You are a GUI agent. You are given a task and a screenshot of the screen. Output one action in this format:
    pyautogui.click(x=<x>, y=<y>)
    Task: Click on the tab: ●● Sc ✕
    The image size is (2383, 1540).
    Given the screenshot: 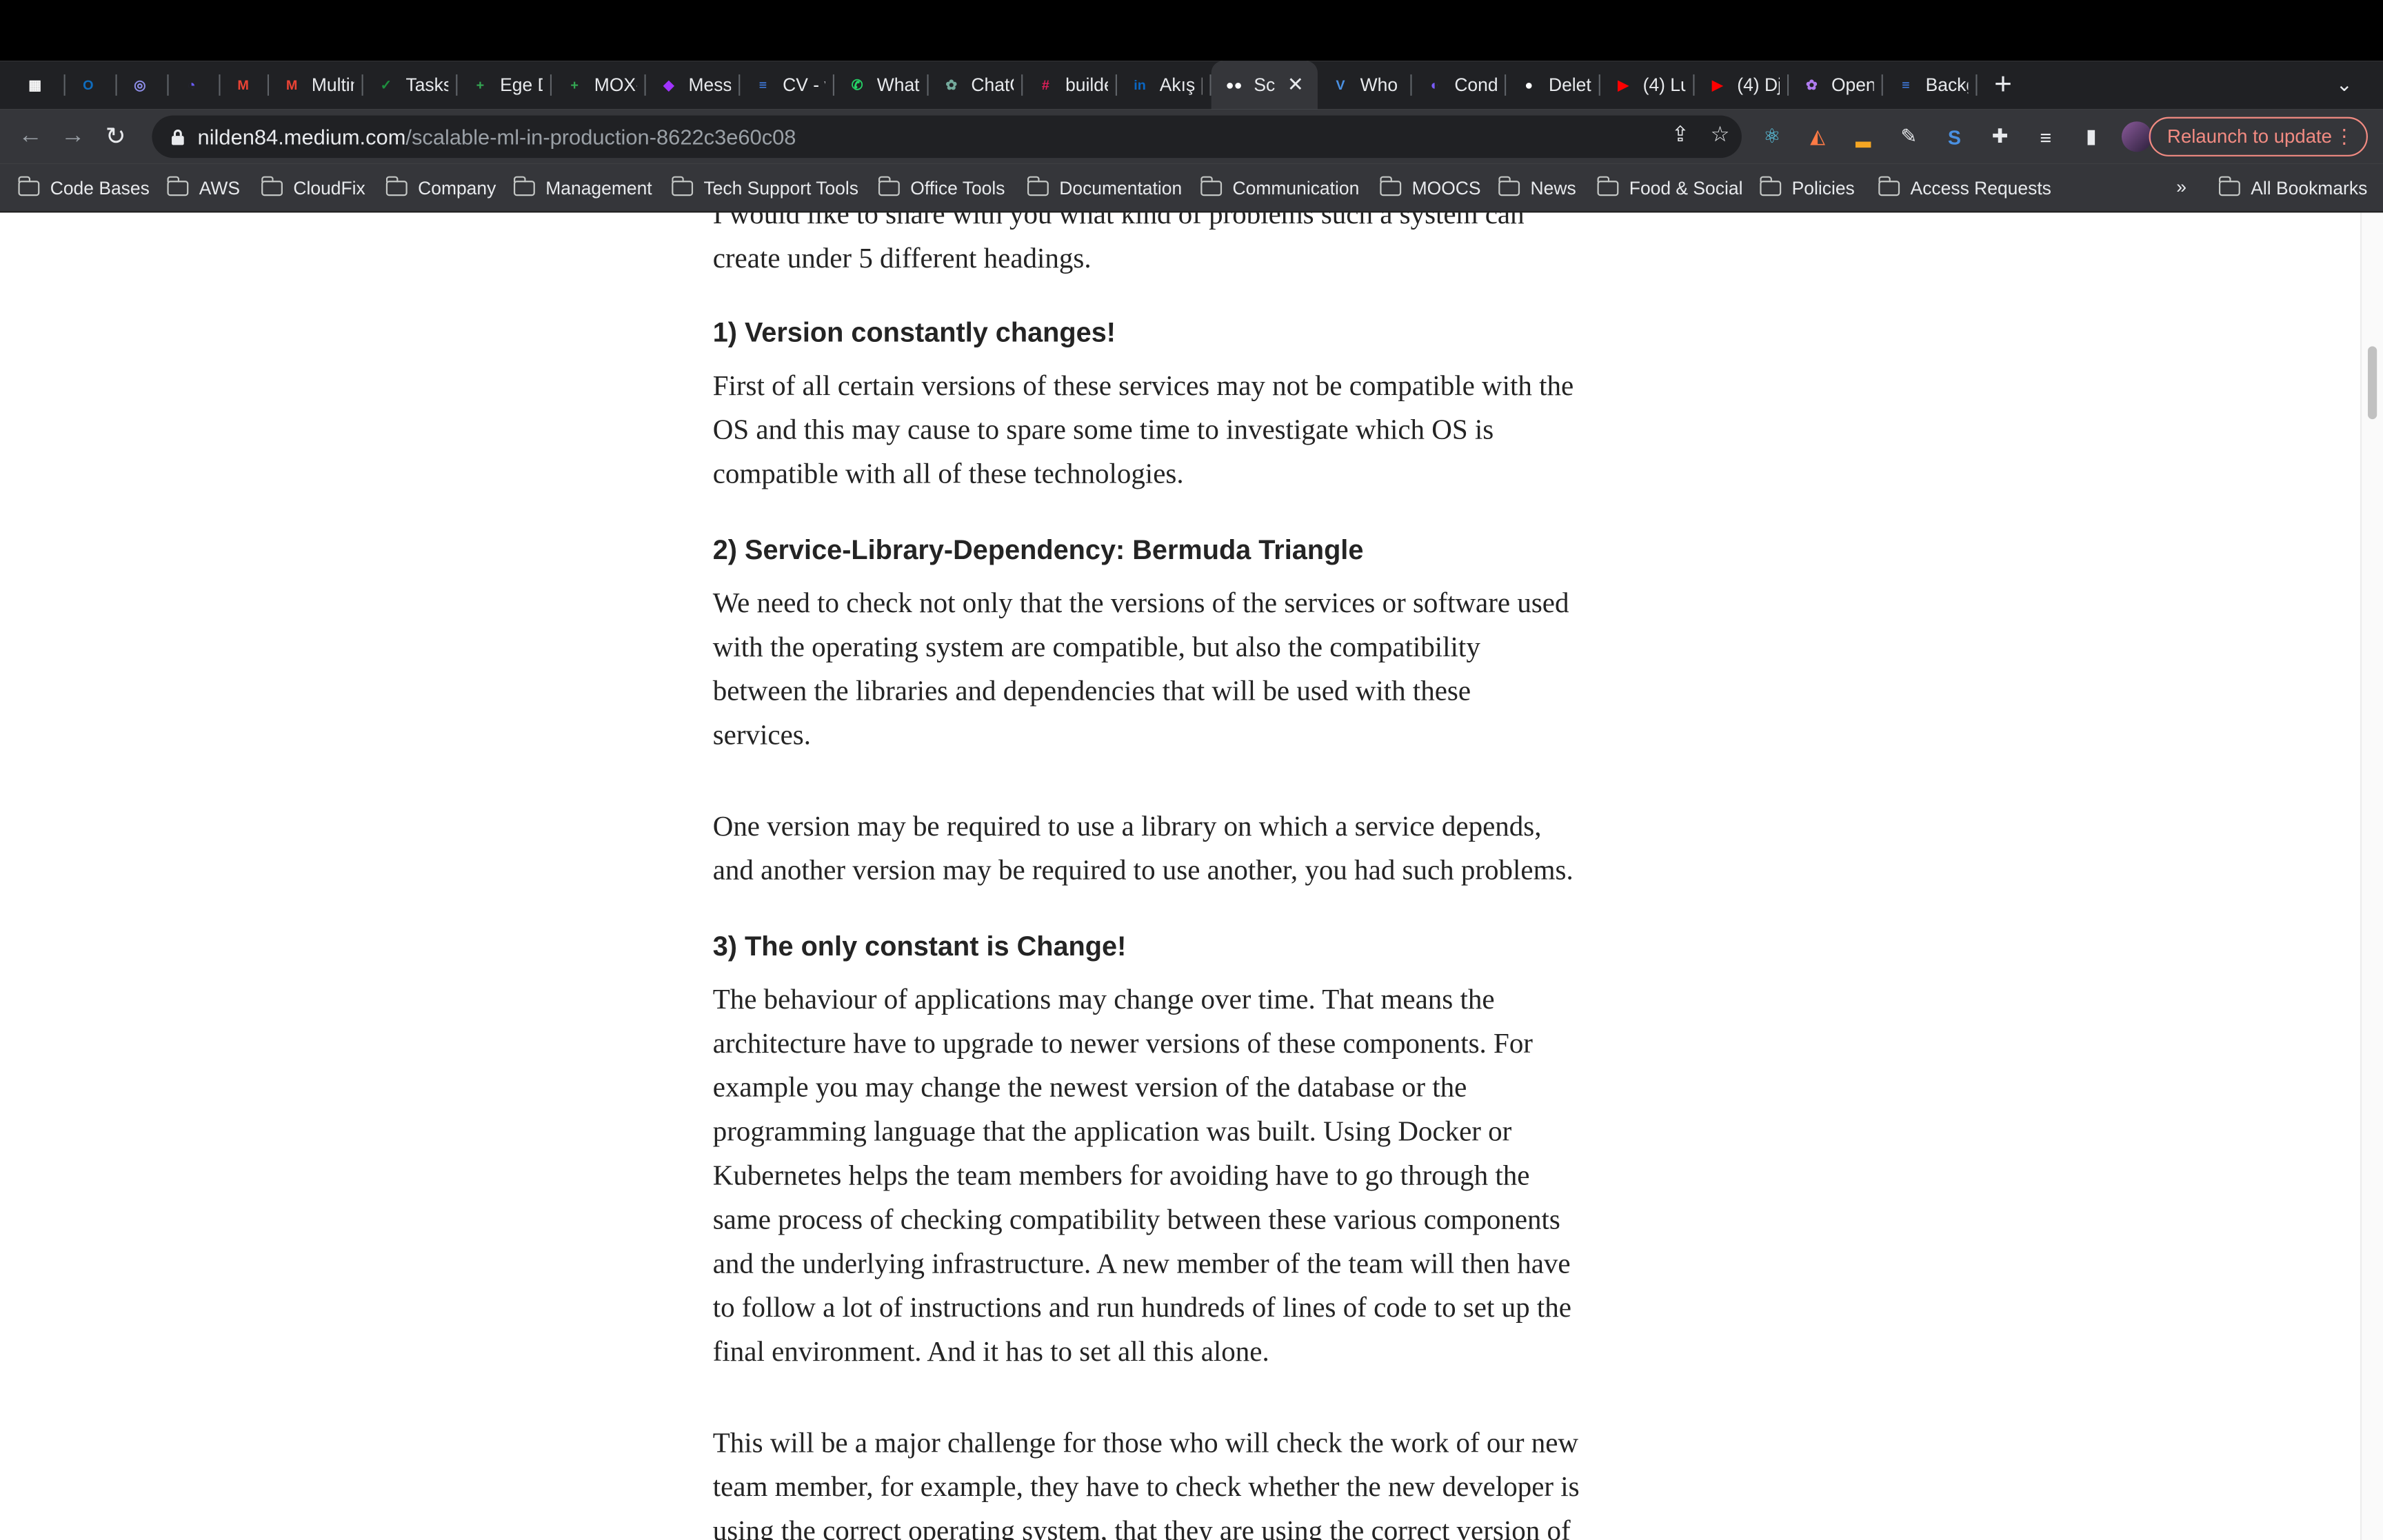 What is the action you would take?
    pyautogui.click(x=1264, y=86)
    